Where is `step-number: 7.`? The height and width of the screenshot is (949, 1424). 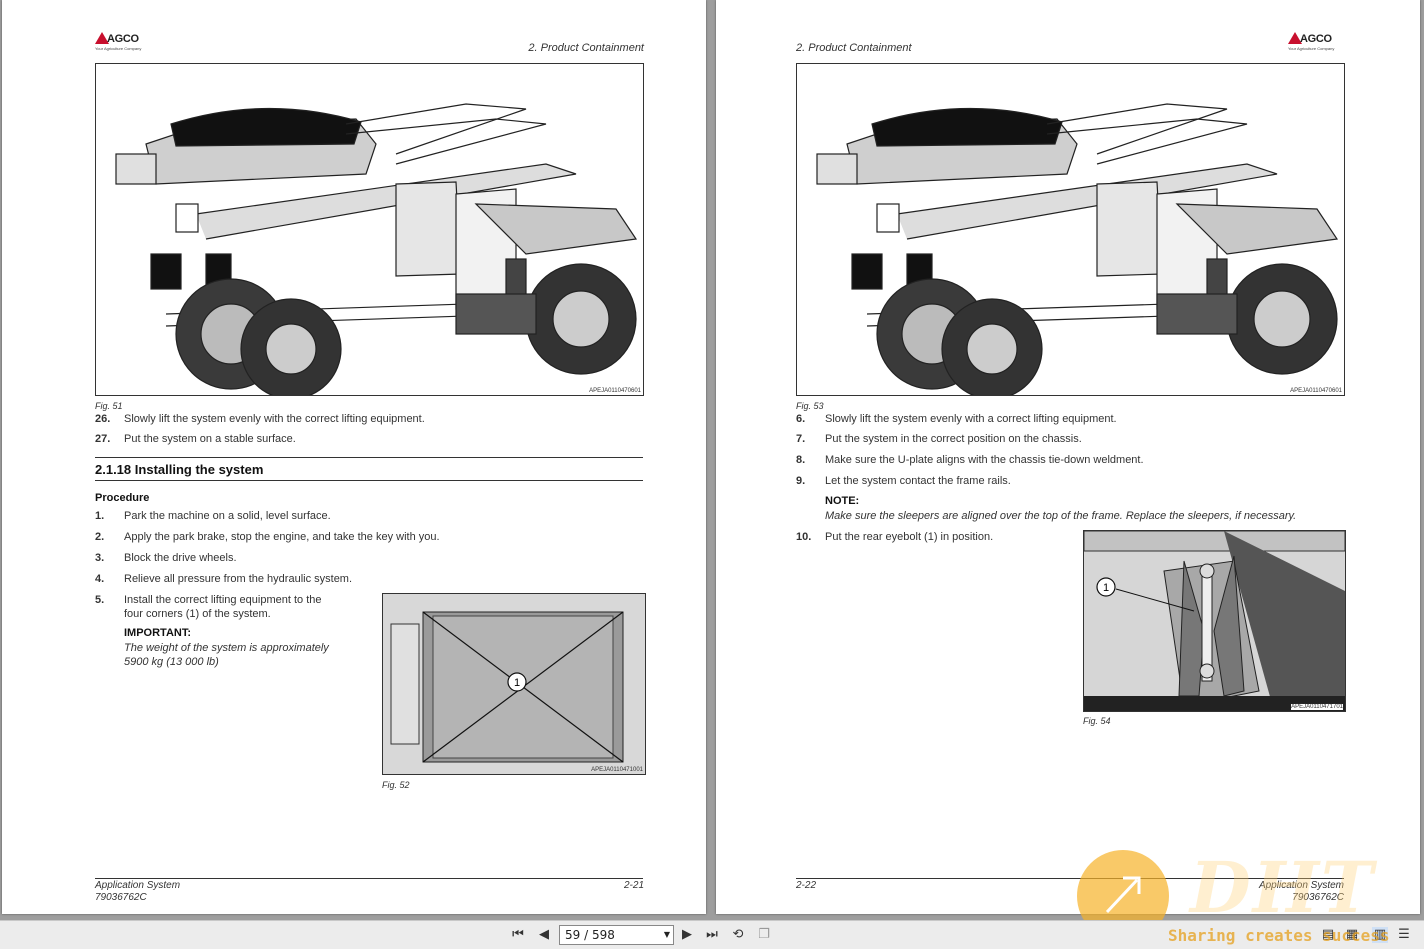 step-number: 7. is located at coordinates (801, 439).